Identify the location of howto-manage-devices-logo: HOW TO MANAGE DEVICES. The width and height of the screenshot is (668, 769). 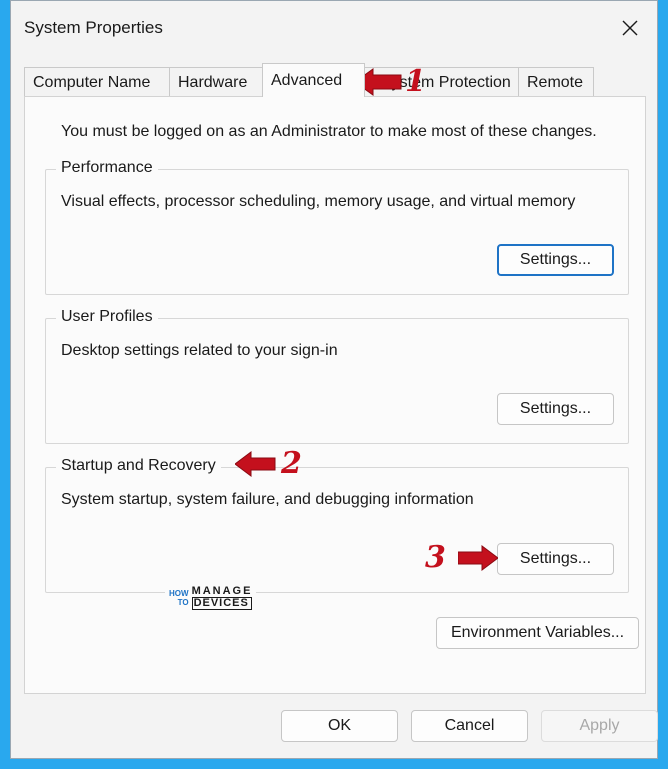
(211, 598).